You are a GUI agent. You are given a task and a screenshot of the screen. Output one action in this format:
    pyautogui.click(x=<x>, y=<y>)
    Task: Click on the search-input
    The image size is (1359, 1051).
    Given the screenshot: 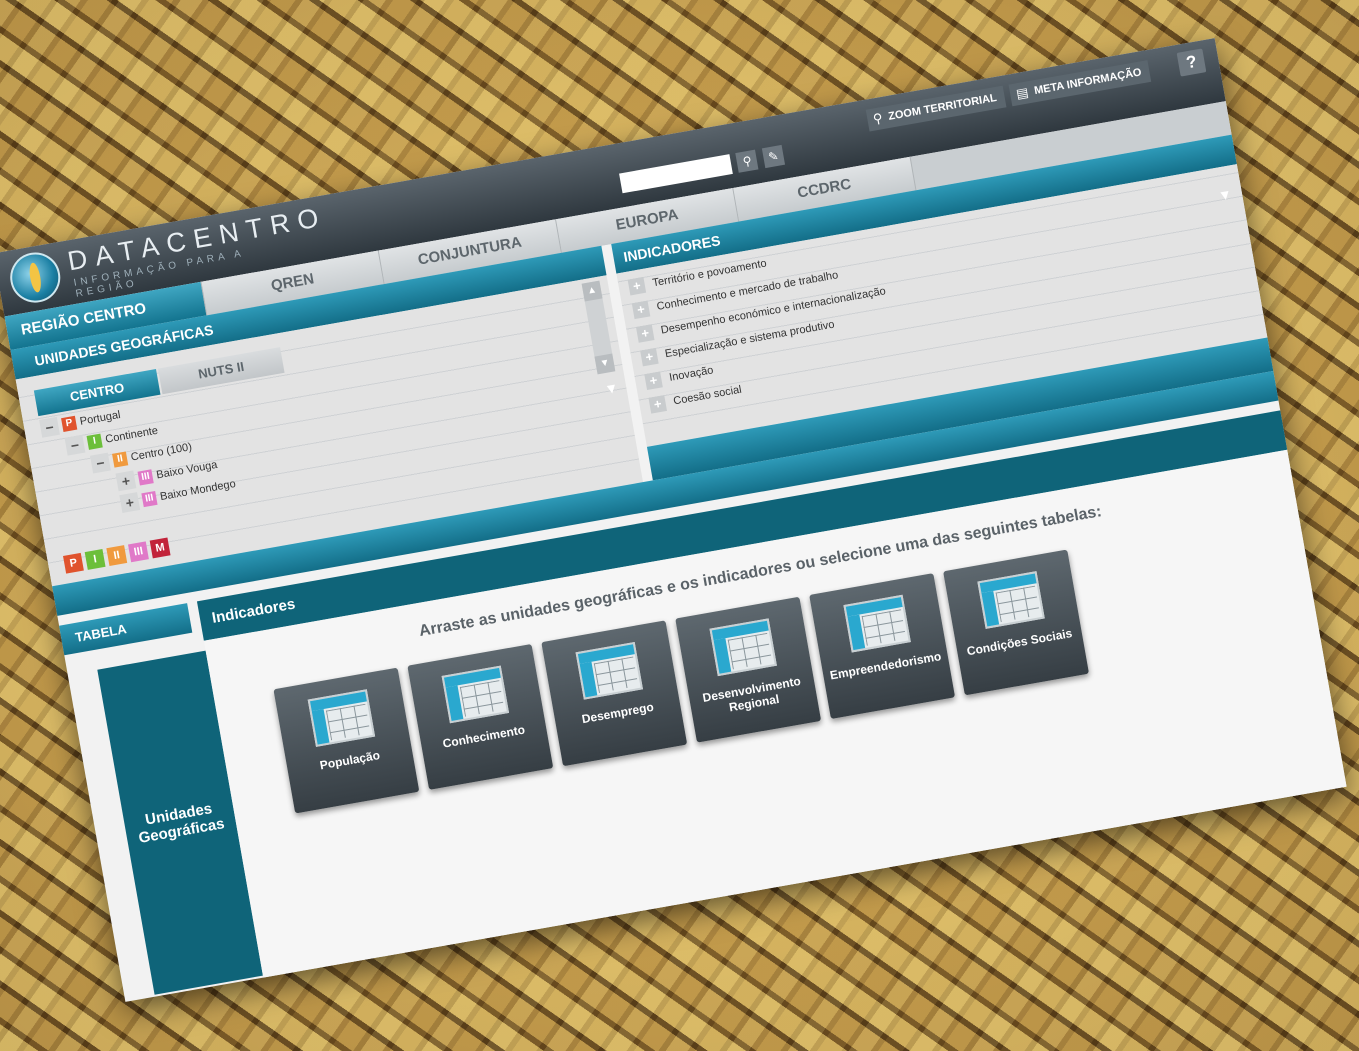 What is the action you would take?
    pyautogui.click(x=676, y=174)
    